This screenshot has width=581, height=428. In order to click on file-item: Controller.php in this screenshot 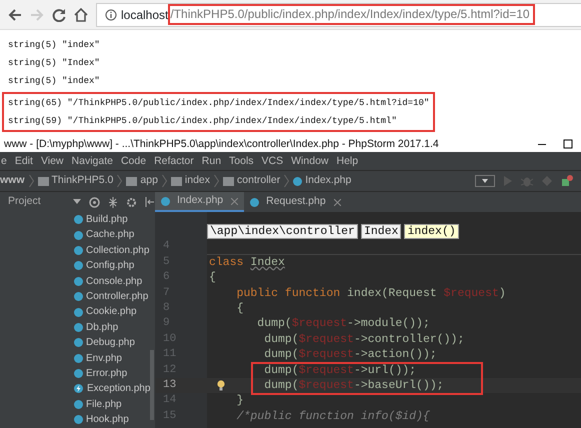, I will do `click(111, 296)`.